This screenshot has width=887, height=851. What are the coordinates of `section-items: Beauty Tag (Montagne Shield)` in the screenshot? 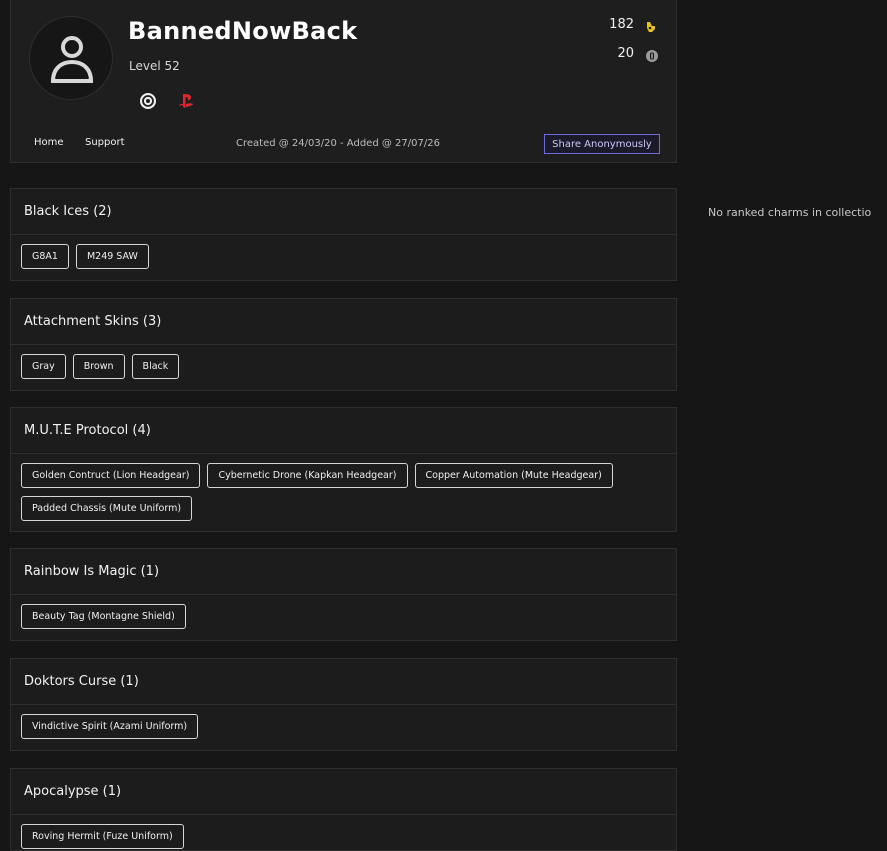 It's located at (343, 612).